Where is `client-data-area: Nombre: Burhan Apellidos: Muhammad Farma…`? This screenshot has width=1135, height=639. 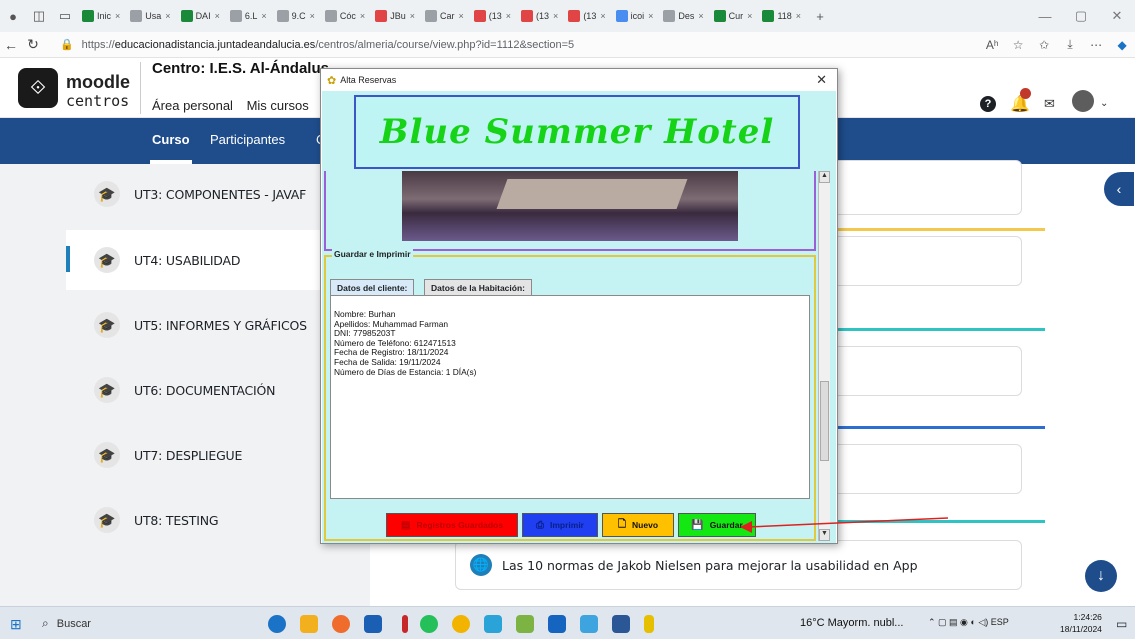 client-data-area: Nombre: Burhan Apellidos: Muhammad Farma… is located at coordinates (570, 397).